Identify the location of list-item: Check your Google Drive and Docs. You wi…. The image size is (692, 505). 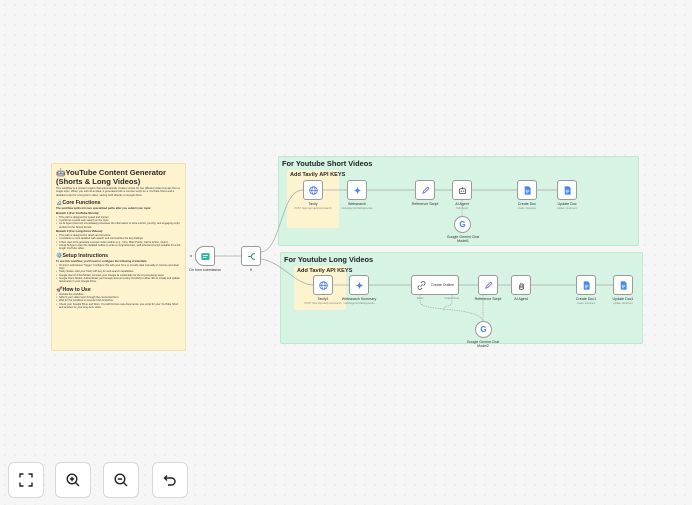
(118, 306).